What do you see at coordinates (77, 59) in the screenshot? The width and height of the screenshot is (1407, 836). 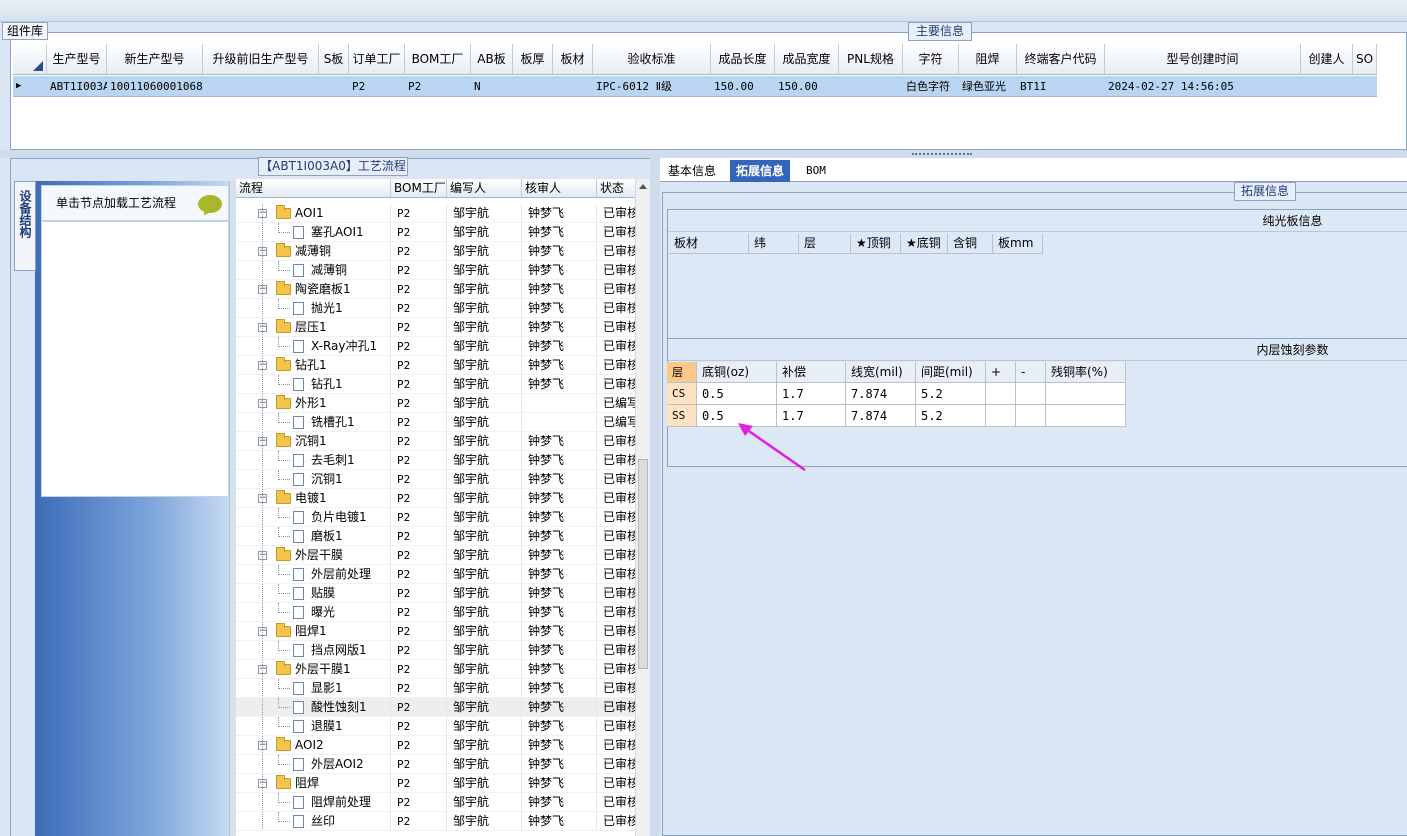 I see `grid-header-cell: 生产型号` at bounding box center [77, 59].